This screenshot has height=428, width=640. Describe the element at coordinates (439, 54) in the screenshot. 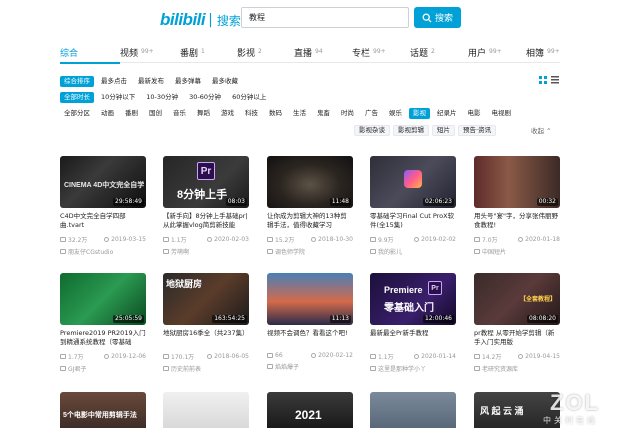

I see `tab-topic: 话题 2` at that location.